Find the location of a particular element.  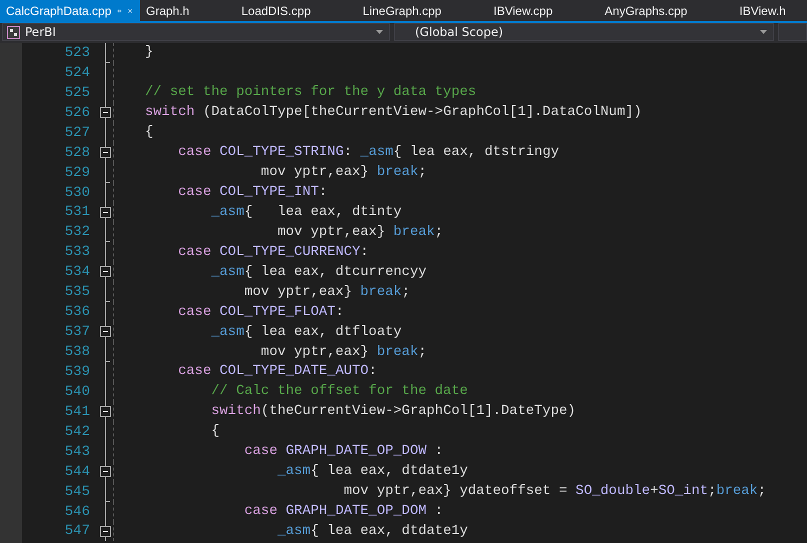

code-line: case GRAPH_DATE_OP_DOM : is located at coordinates (343, 512).